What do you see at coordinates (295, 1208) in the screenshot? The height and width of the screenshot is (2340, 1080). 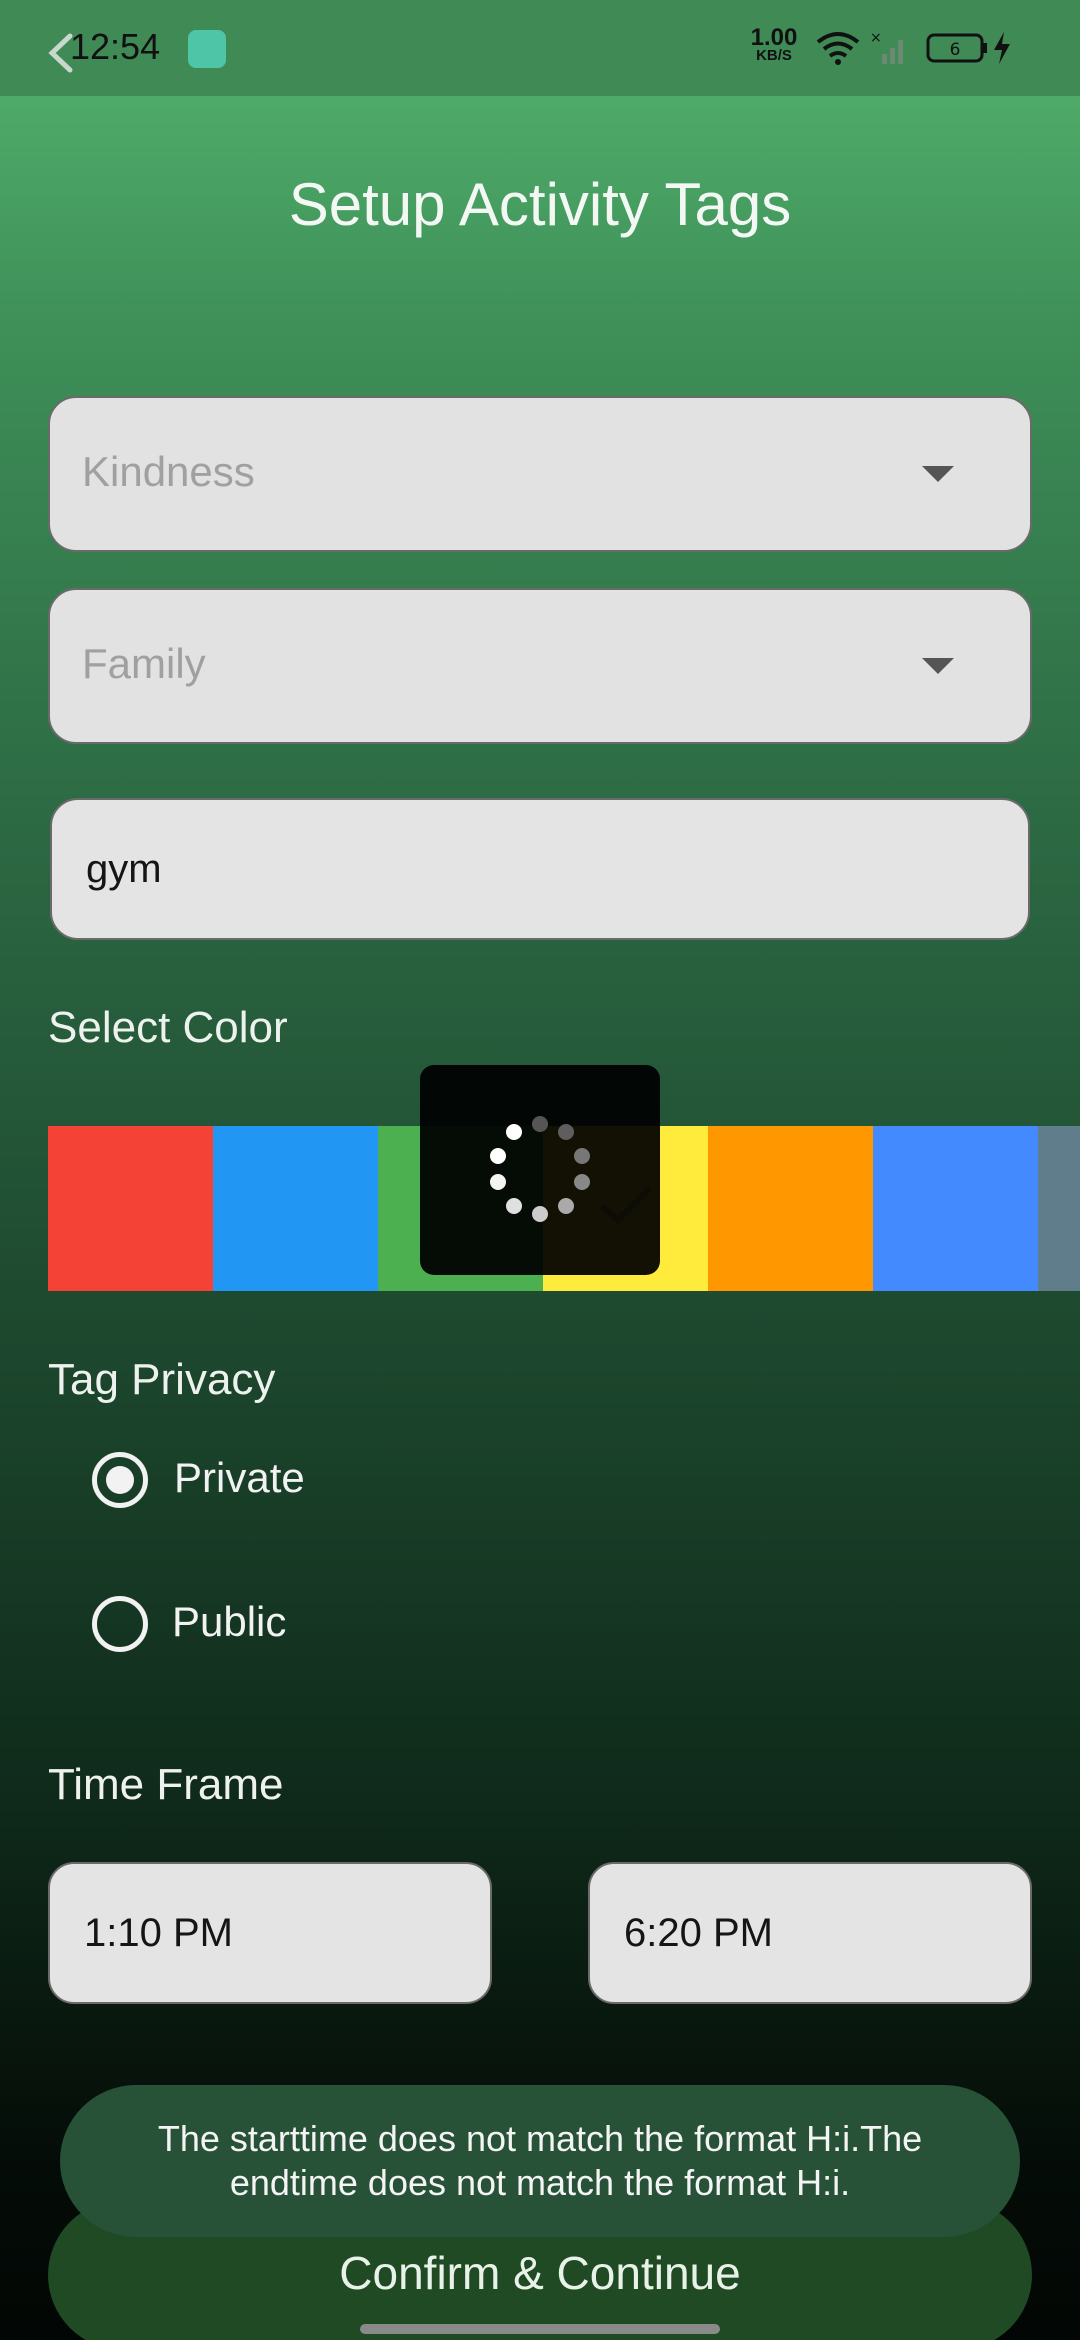 I see `color-swatch-blue` at bounding box center [295, 1208].